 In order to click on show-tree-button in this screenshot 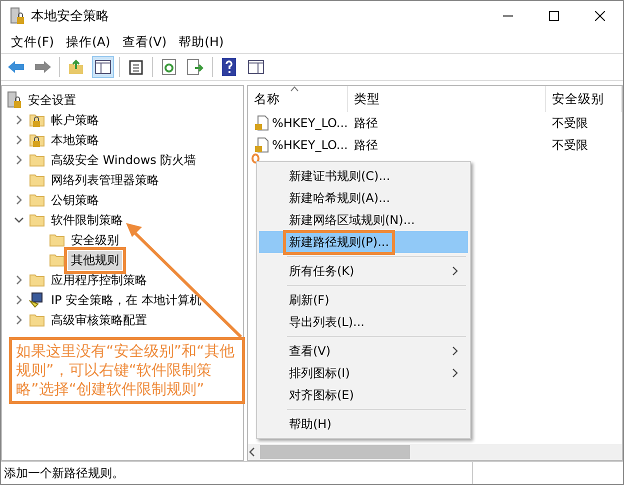, I will do `click(103, 67)`.